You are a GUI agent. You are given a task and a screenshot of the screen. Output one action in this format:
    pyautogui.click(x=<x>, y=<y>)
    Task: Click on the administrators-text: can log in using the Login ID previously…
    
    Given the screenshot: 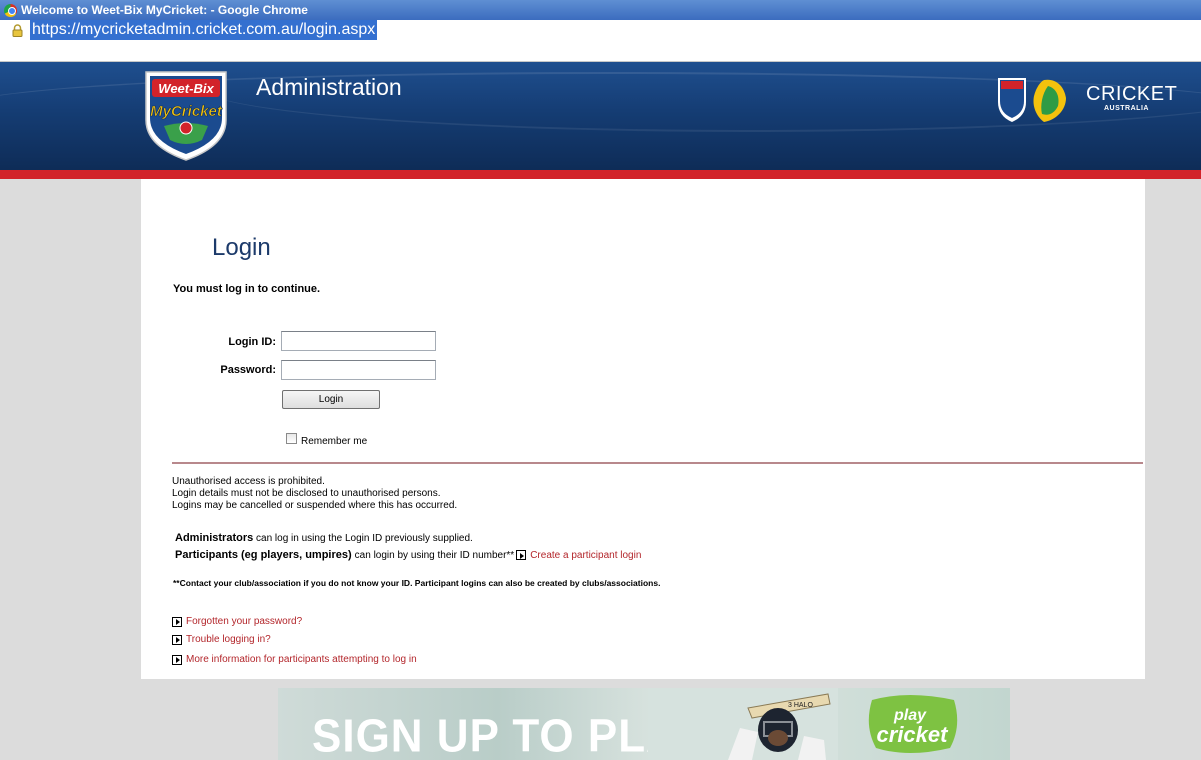 What is the action you would take?
    pyautogui.click(x=363, y=538)
    